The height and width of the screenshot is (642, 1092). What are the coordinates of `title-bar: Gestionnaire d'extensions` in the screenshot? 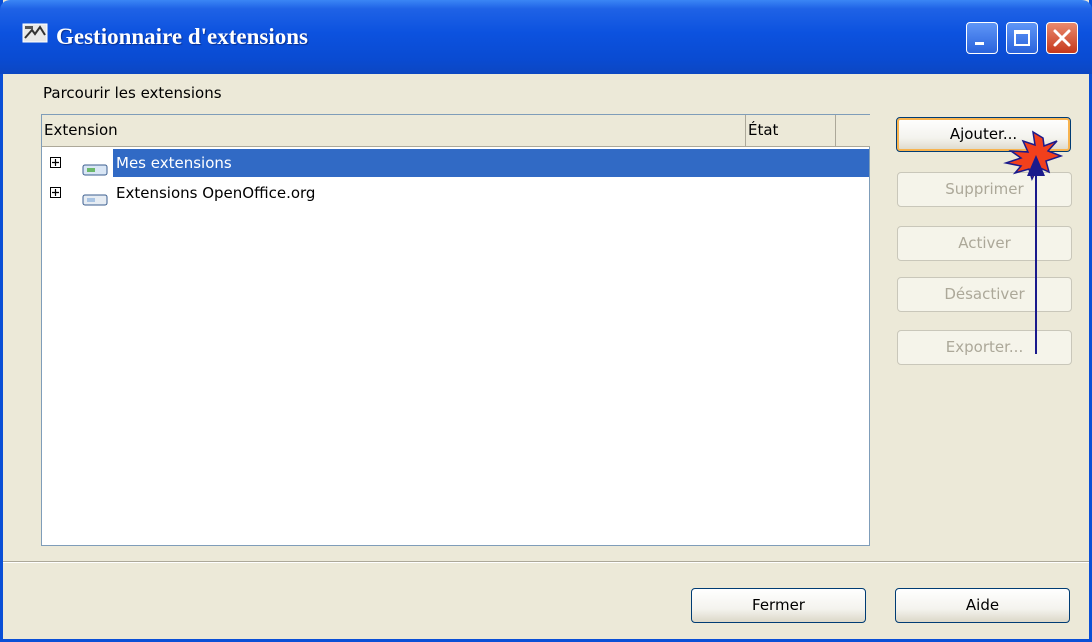 It's located at (546, 37).